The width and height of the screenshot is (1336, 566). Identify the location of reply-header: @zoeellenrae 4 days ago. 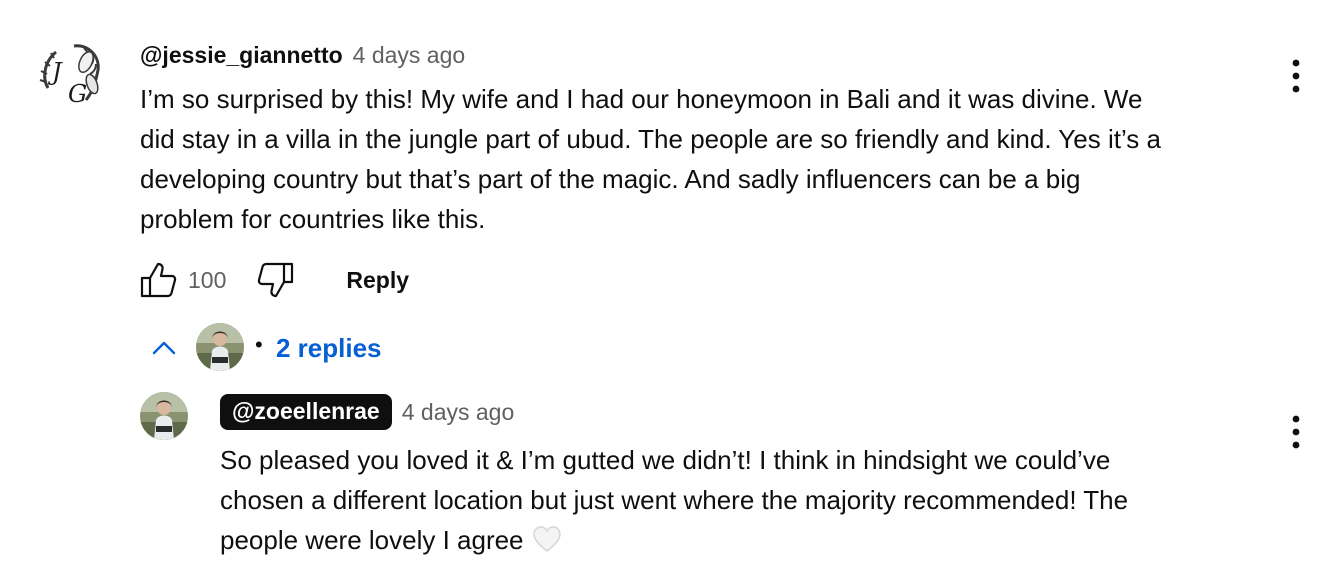
(367, 412).